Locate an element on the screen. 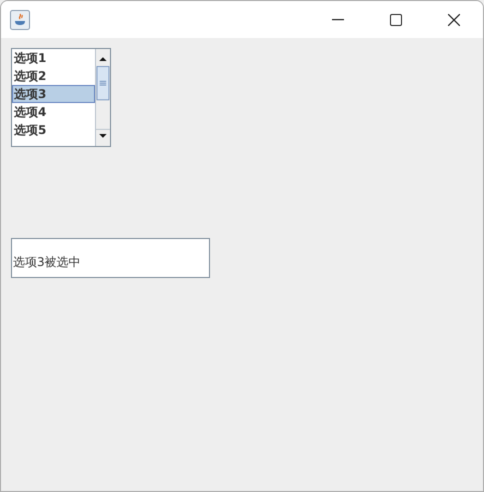  list-item: 选项5 is located at coordinates (54, 130).